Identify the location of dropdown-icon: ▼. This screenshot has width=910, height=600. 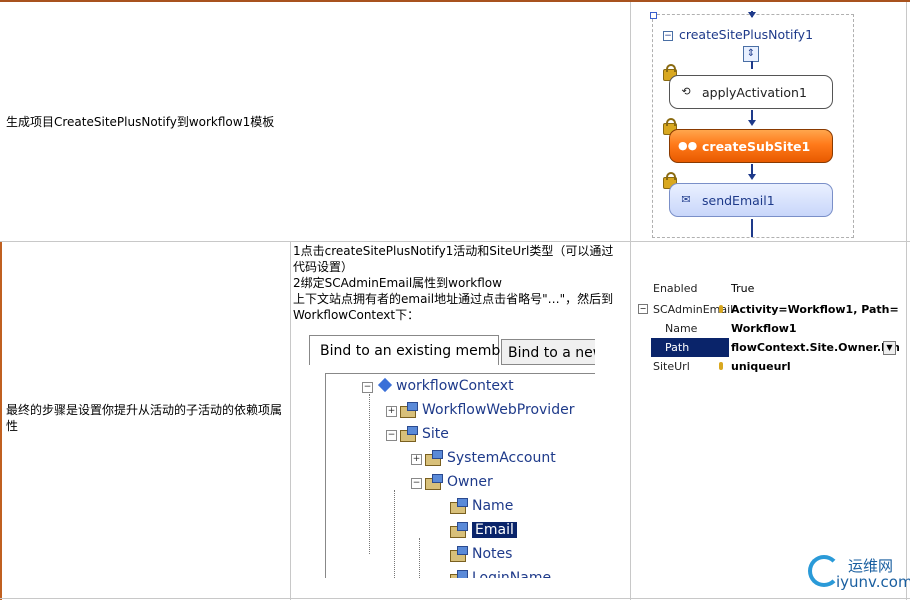
(889, 348).